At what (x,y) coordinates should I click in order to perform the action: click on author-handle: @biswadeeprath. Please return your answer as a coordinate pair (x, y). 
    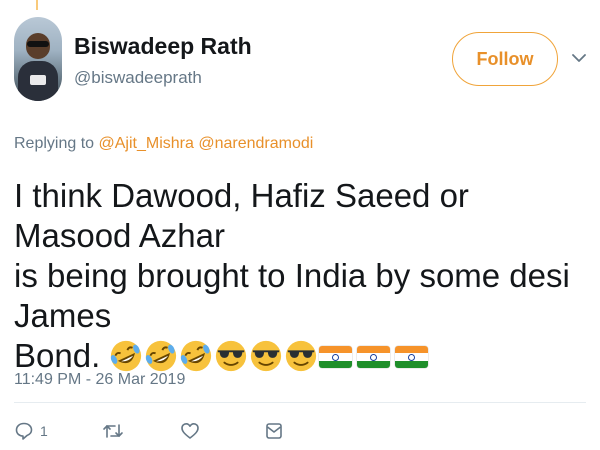
    Looking at the image, I should click on (138, 78).